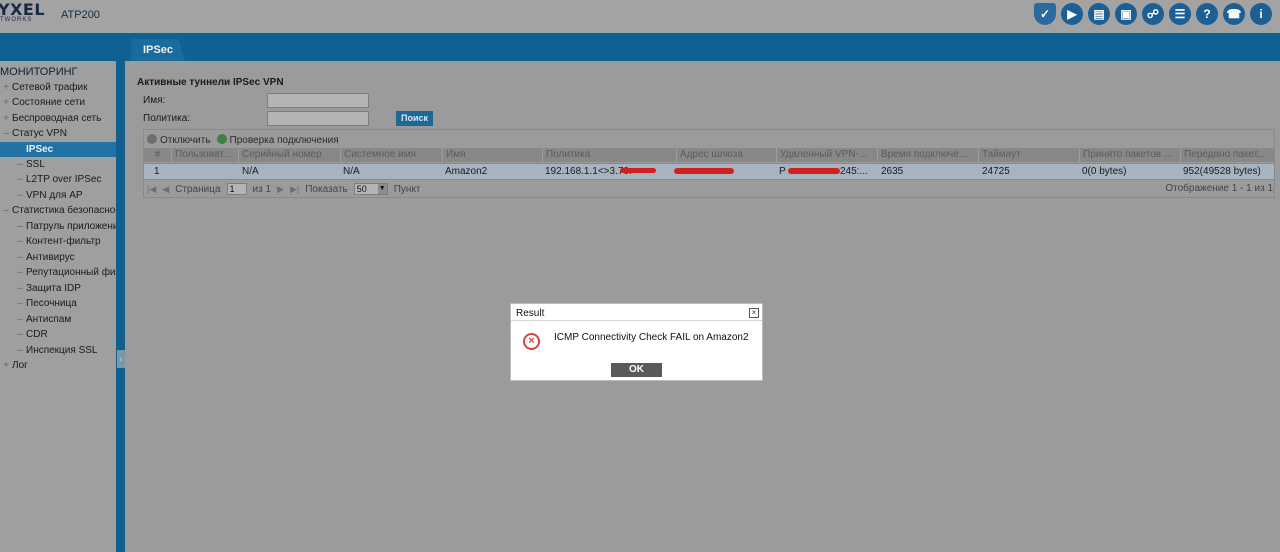 The width and height of the screenshot is (1280, 552). Describe the element at coordinates (179, 139) in the screenshot. I see `disconnect-button: Отключить` at that location.